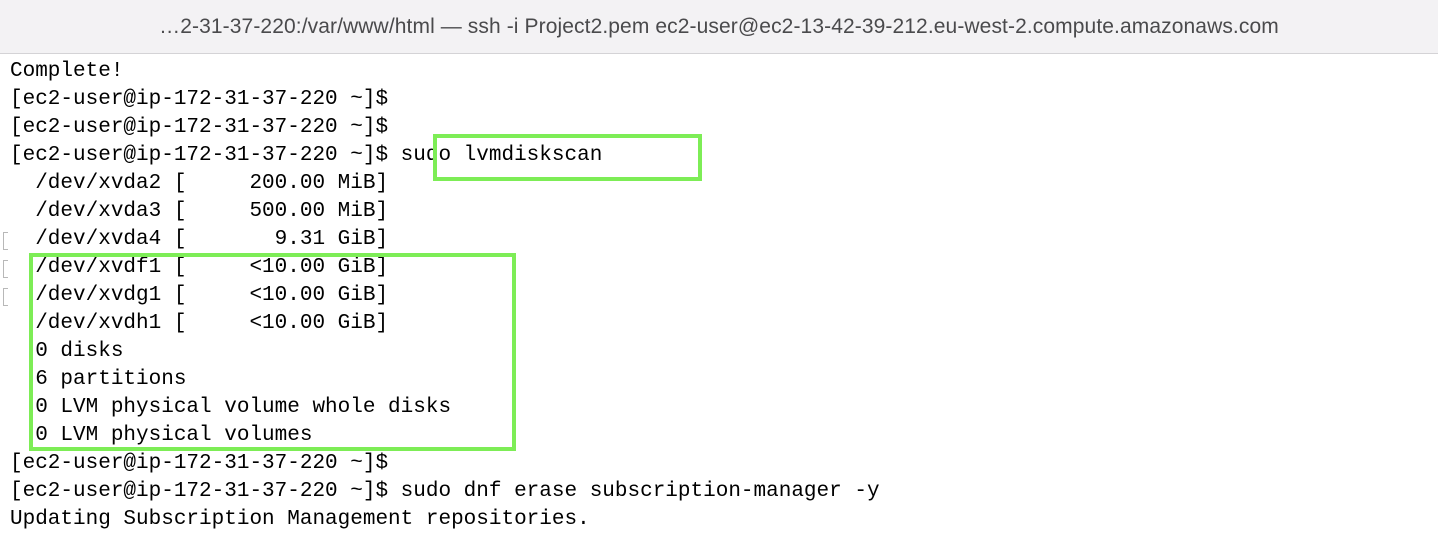 This screenshot has height=534, width=1438. Describe the element at coordinates (199, 239) in the screenshot. I see `terminal-line: /dev/xvda4 [ 9.31 GiB]` at that location.